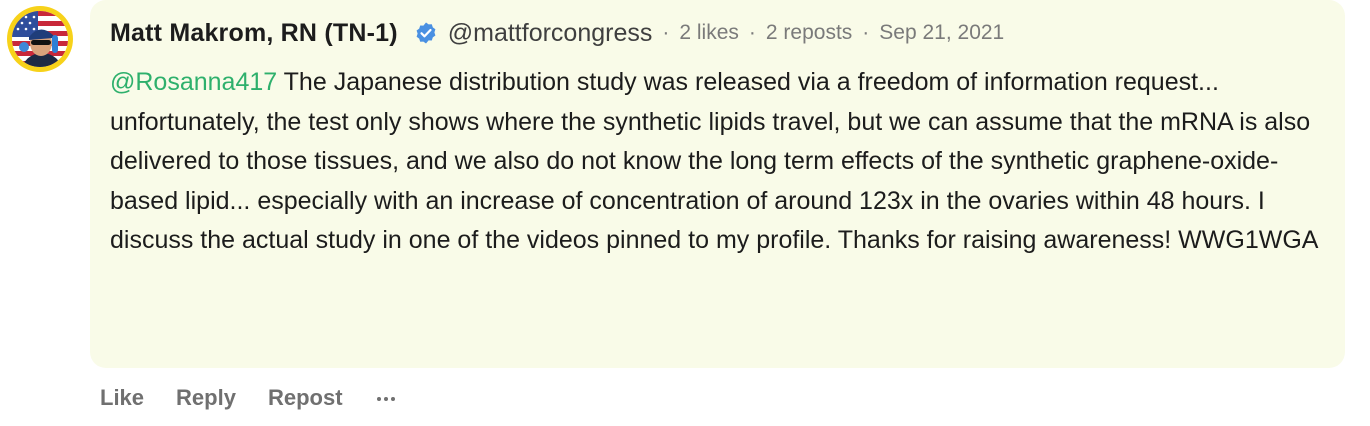  I want to click on like-button: Like, so click(122, 398).